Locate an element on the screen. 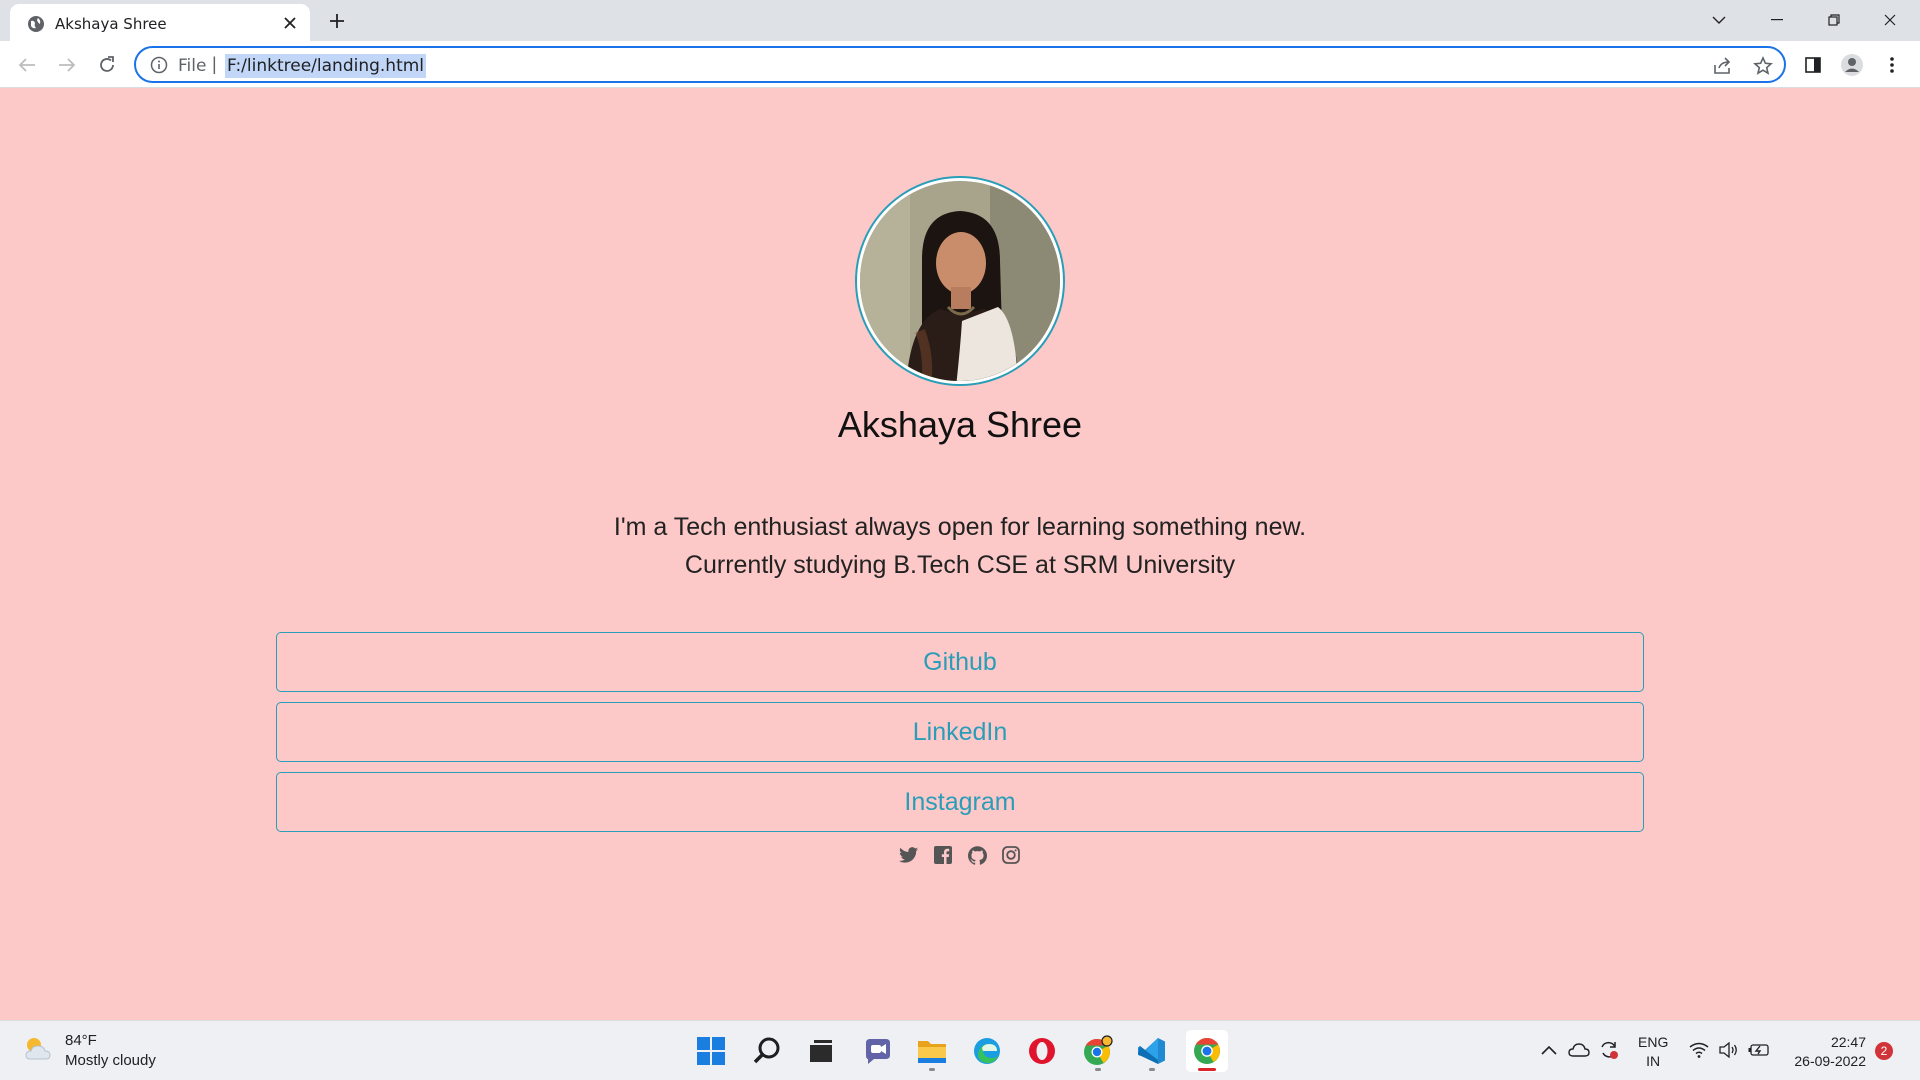 This screenshot has height=1080, width=1920. profile-avatar-icon is located at coordinates (1852, 65).